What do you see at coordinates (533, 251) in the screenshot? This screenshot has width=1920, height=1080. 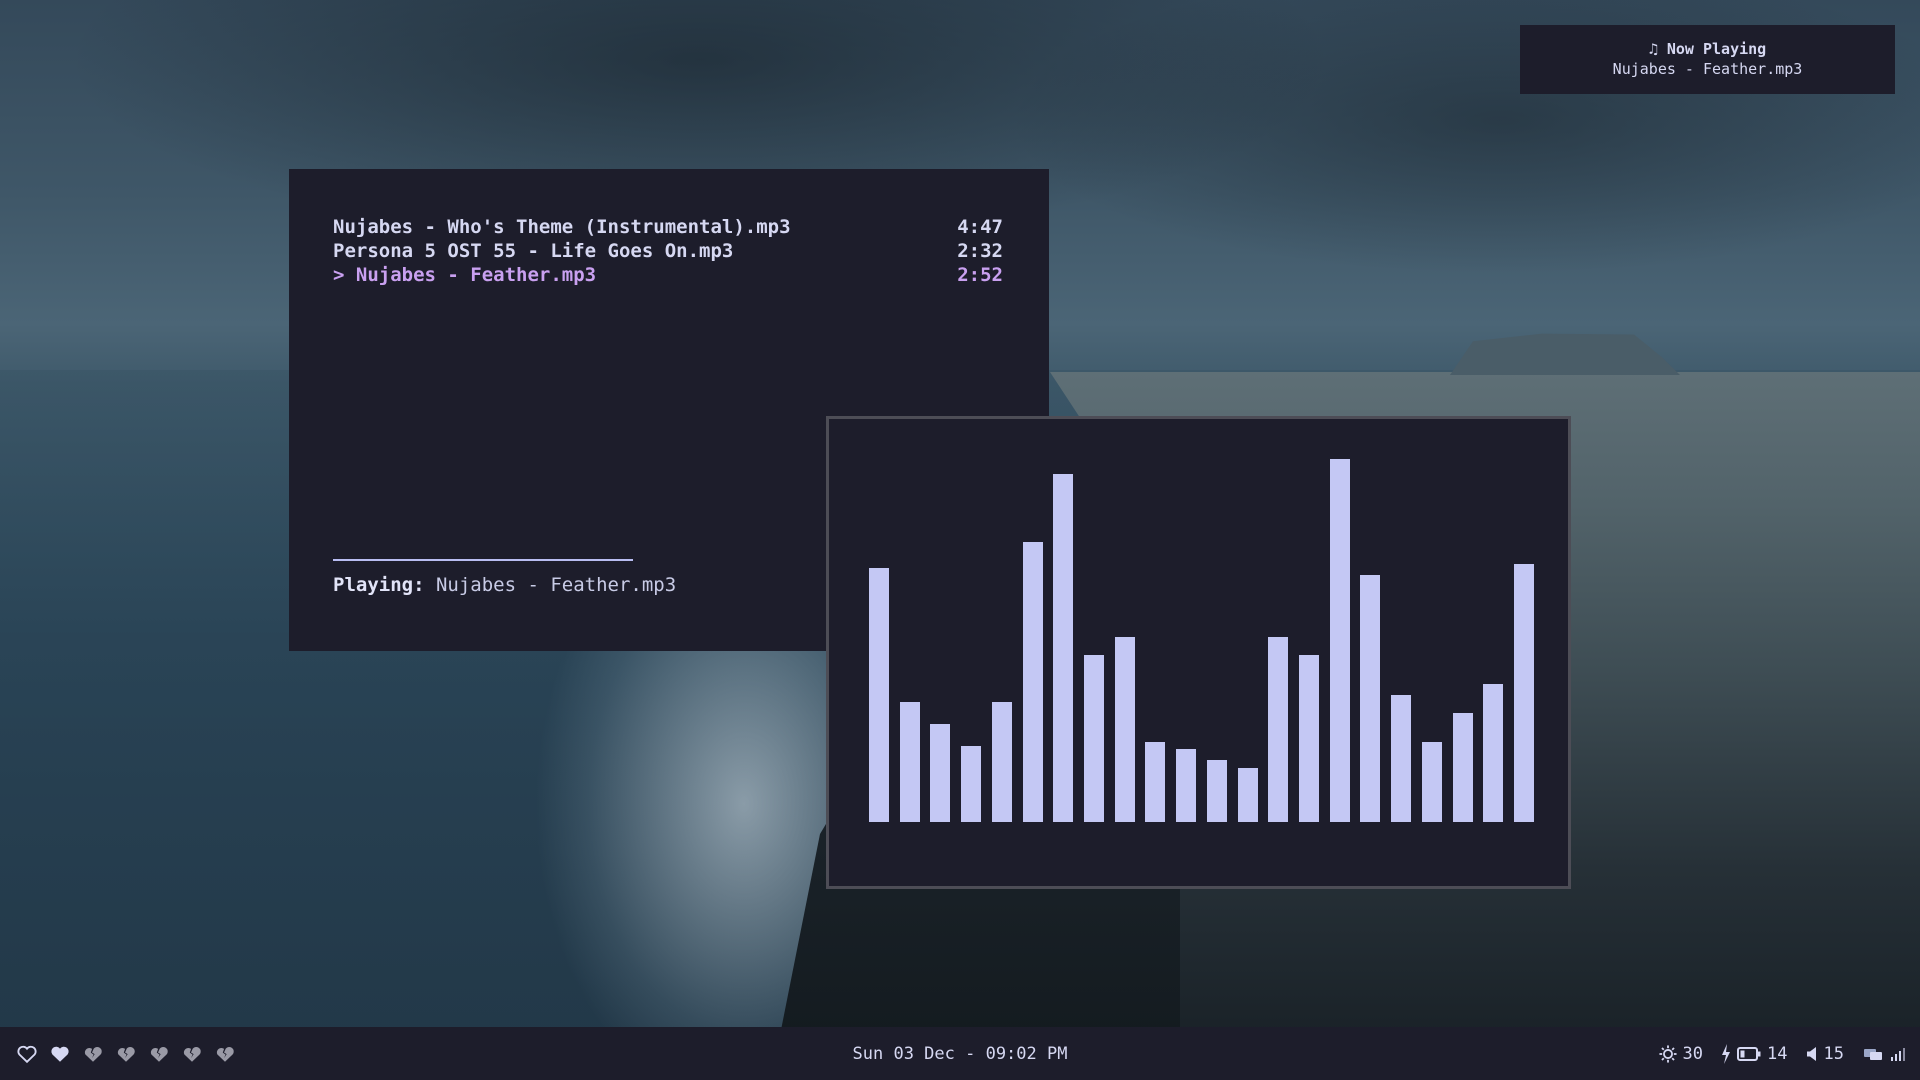 I see `track-title: Persona 5 OST 55 - Life Goes On.mp3` at bounding box center [533, 251].